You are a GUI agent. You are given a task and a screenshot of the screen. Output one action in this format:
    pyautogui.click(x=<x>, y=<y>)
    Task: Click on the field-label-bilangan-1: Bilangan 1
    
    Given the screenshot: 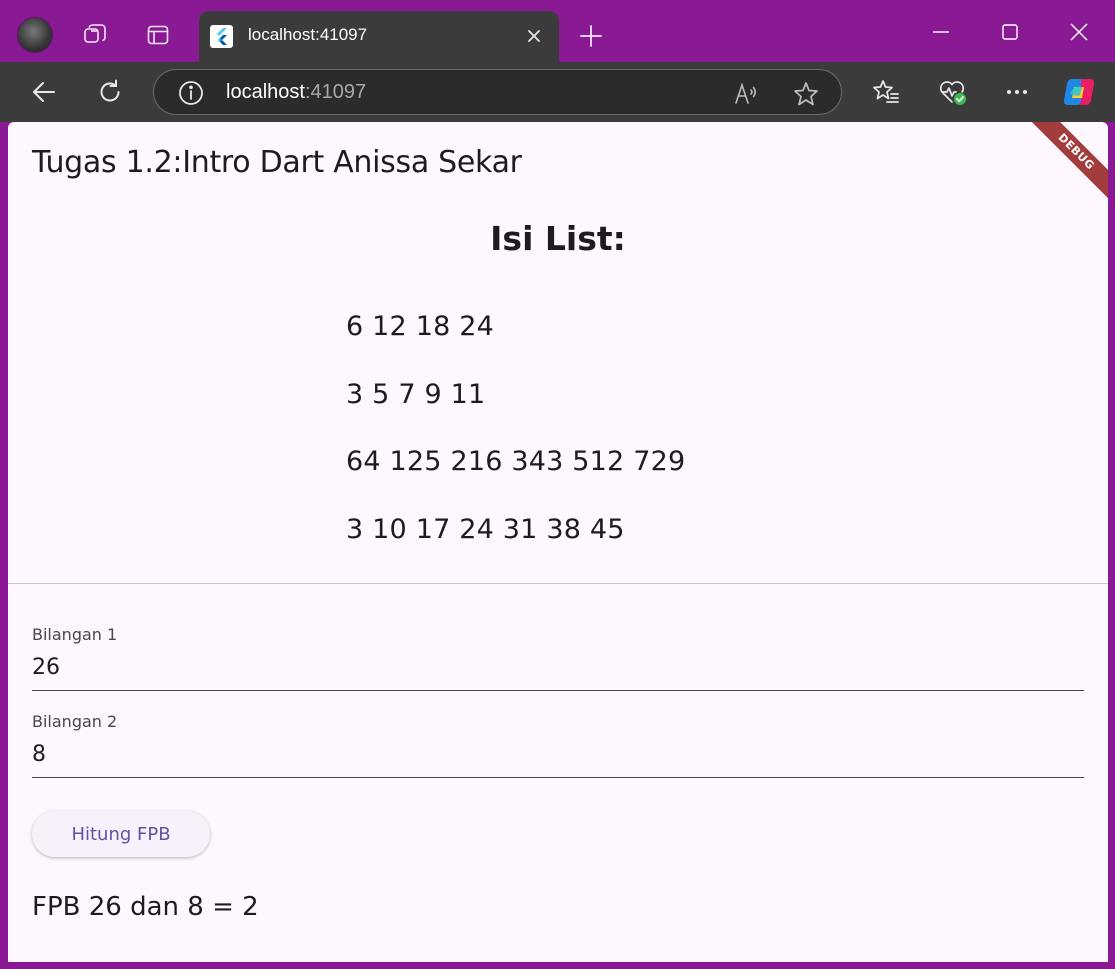 What is the action you would take?
    pyautogui.click(x=75, y=634)
    